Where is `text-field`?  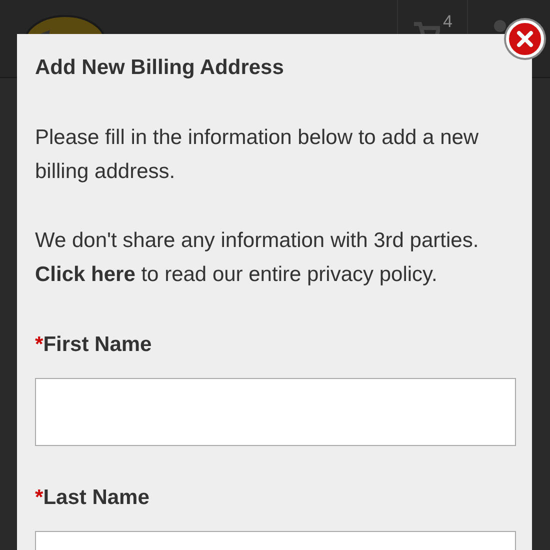
text-field is located at coordinates (275, 412).